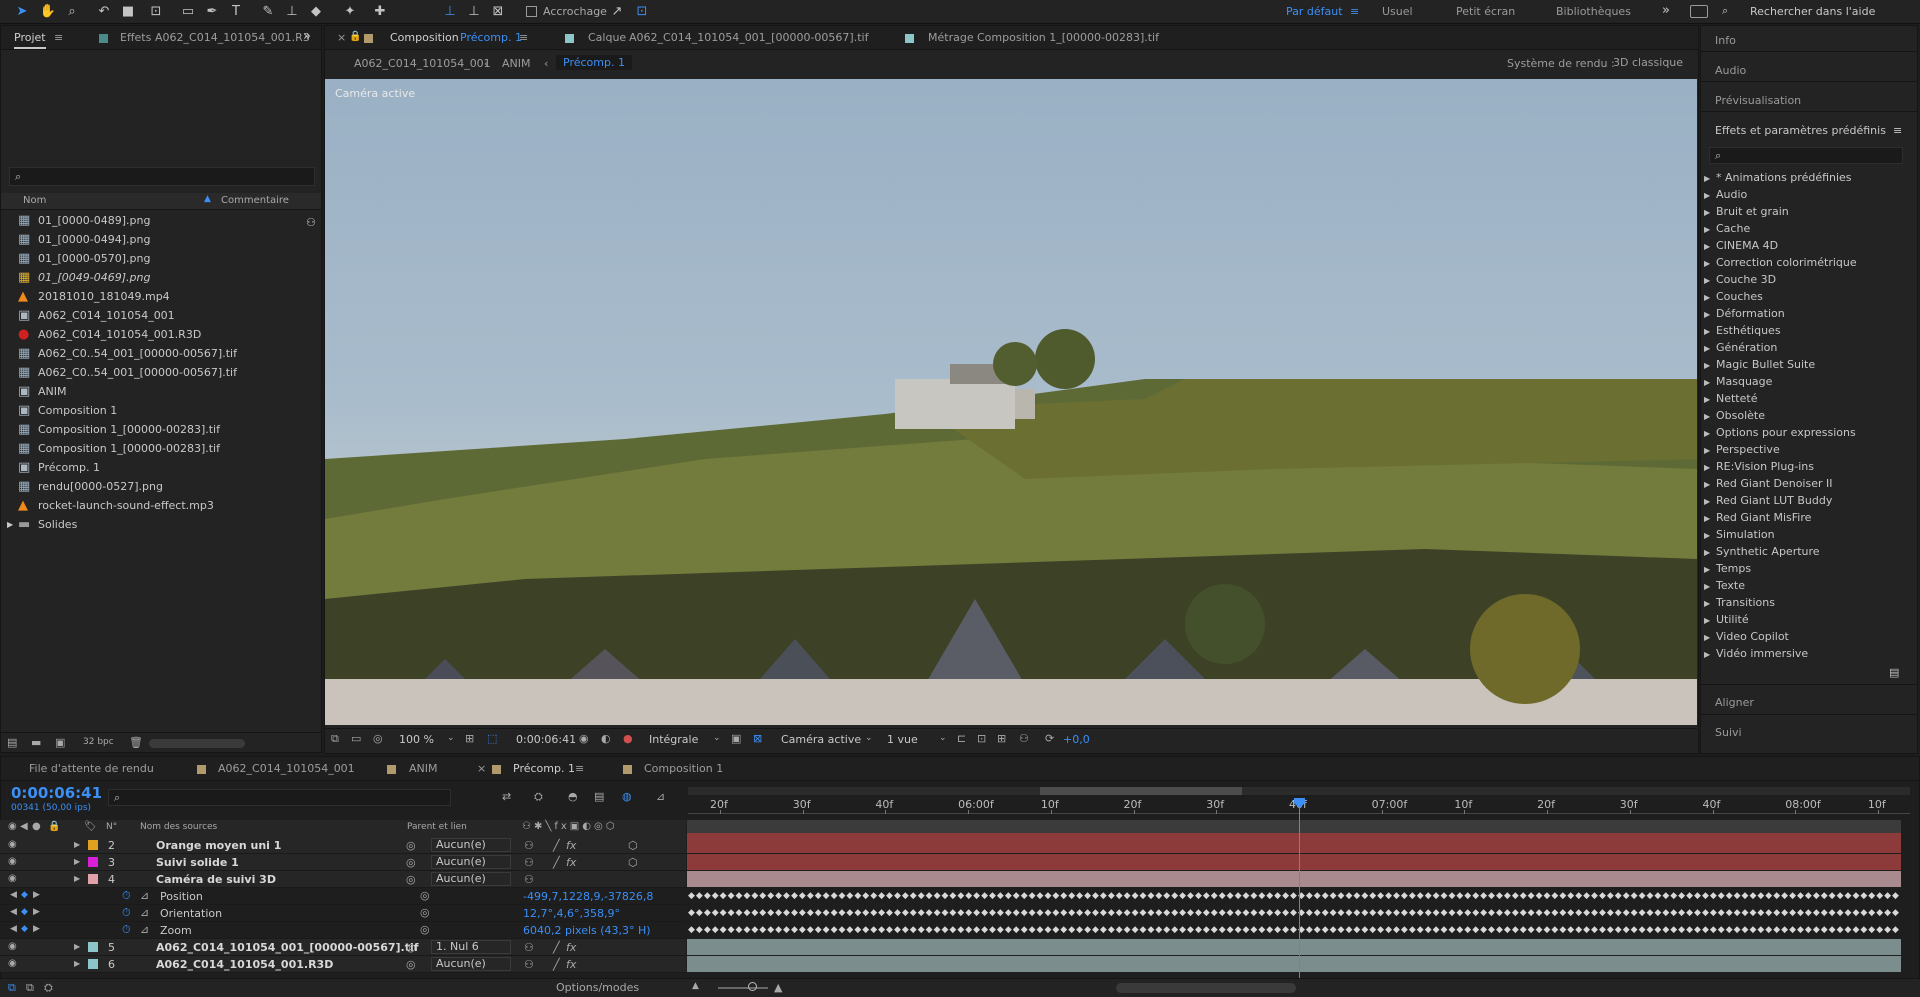 The image size is (1920, 997). Describe the element at coordinates (1768, 500) in the screenshot. I see `effects-category-item: ▶ Red Giant LUT Buddy` at that location.